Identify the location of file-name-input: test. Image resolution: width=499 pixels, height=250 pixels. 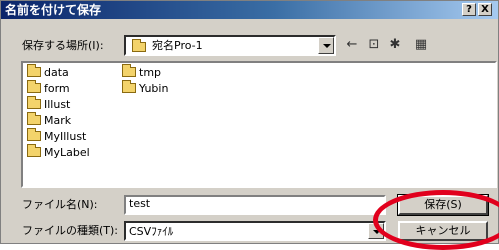
(255, 205).